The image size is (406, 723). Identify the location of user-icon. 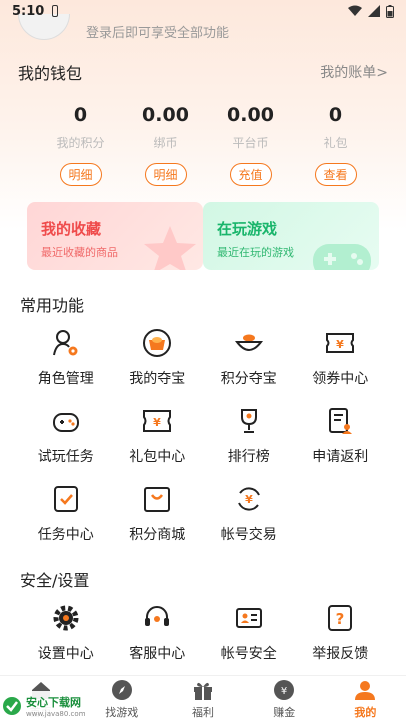
(365, 690).